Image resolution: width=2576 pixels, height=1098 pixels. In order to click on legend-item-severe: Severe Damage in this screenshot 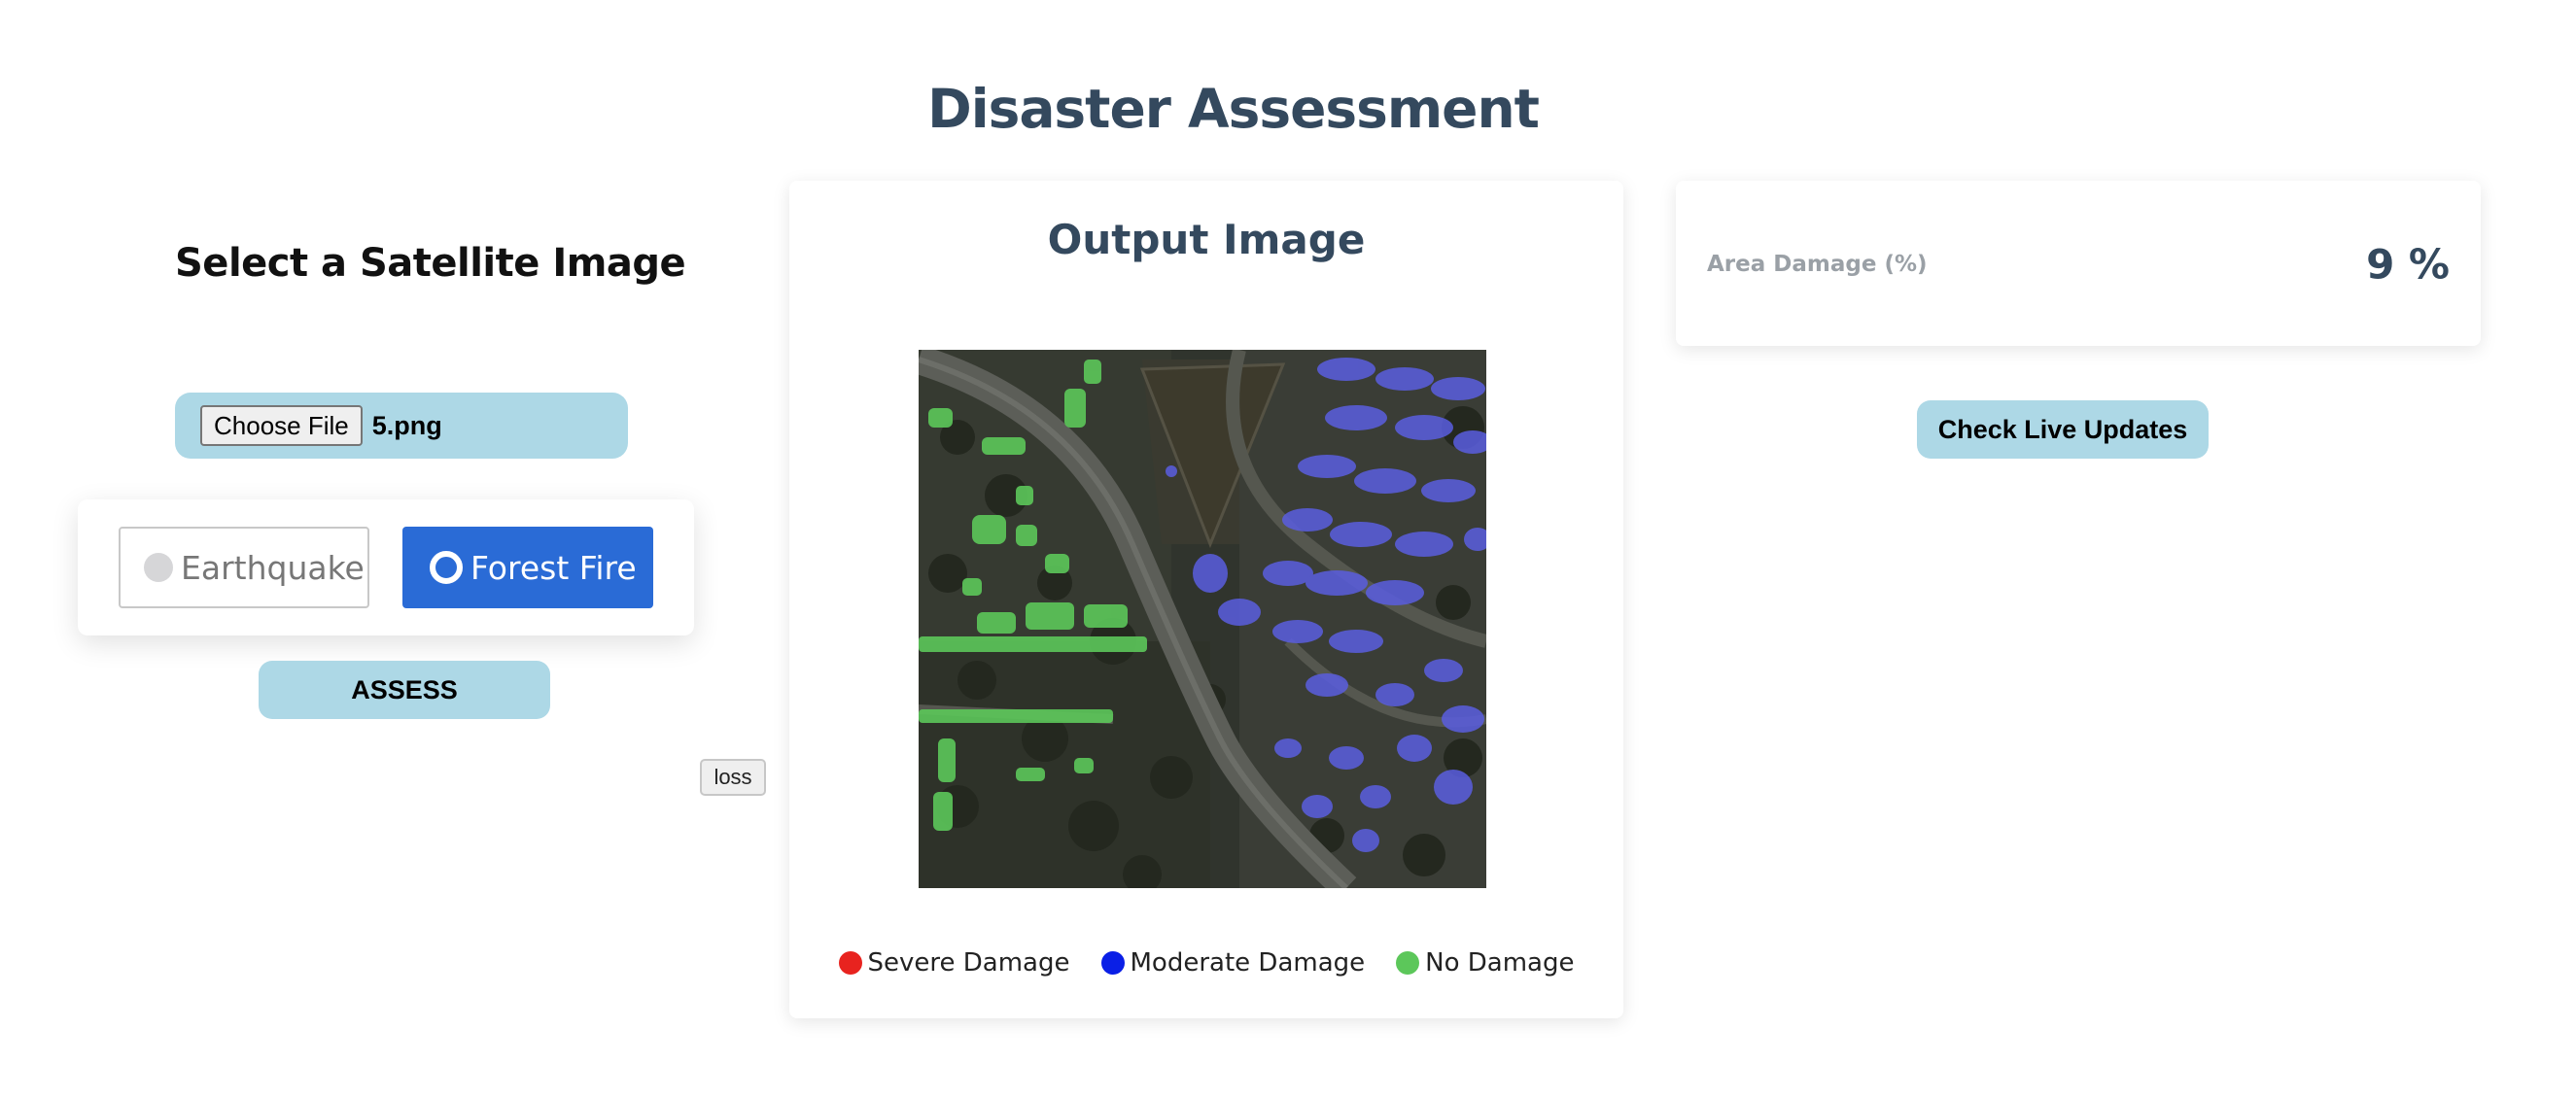, I will do `click(954, 963)`.